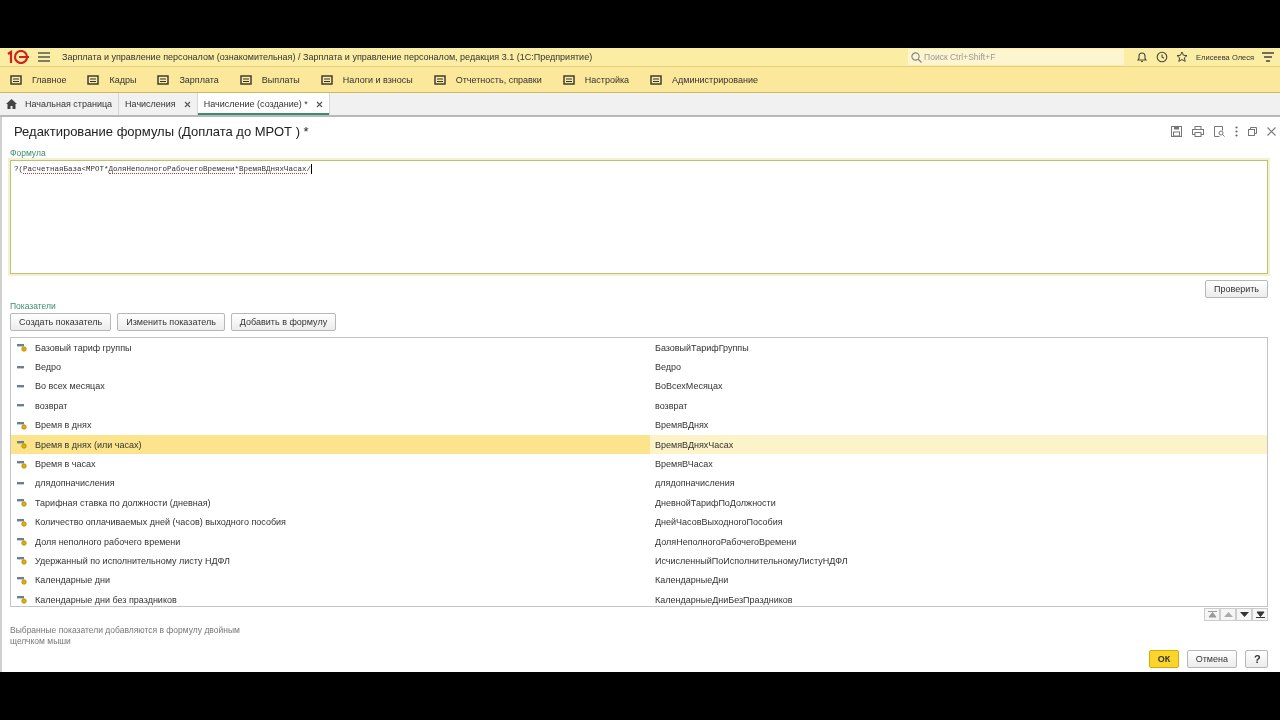 The width and height of the screenshot is (1280, 720). I want to click on search-field: Поиск Ctrl+Shift+F, so click(1016, 57).